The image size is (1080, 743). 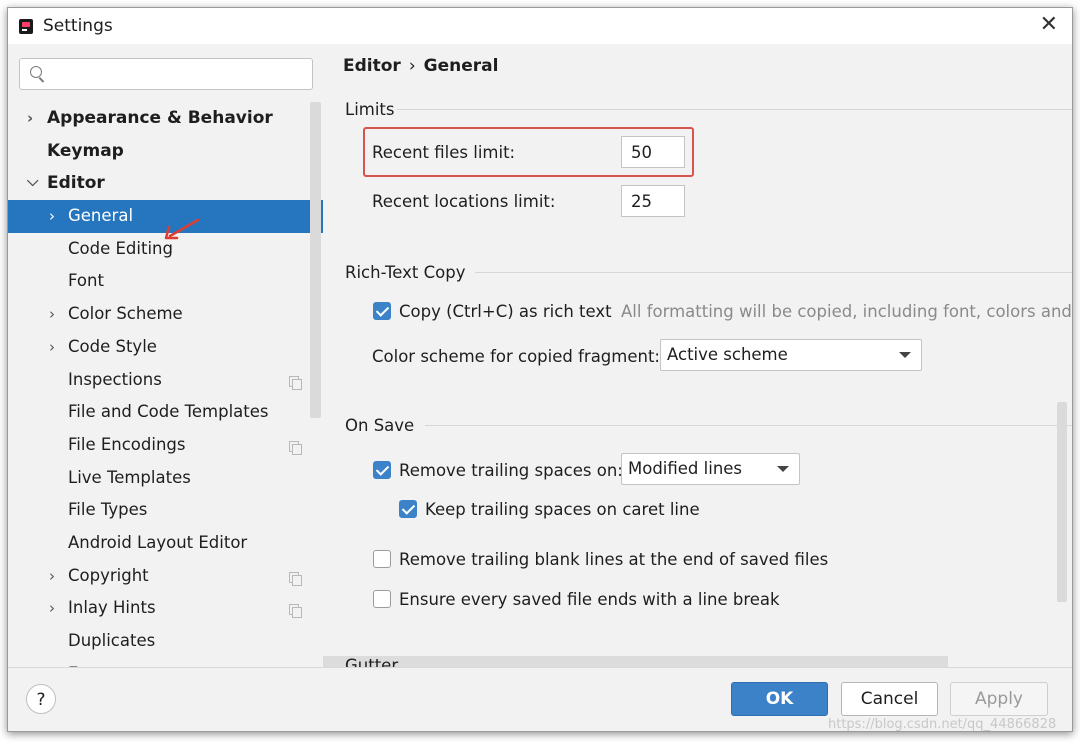 I want to click on rich-text-section-title: Rich-Text Copy, so click(x=405, y=272).